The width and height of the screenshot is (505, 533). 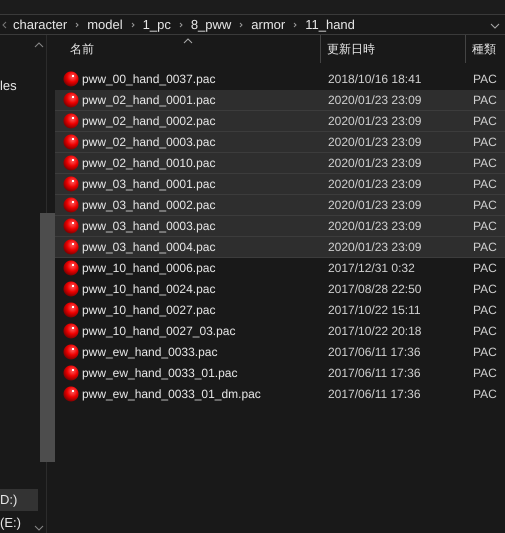 What do you see at coordinates (280, 289) in the screenshot?
I see `file-row: pww_10_hand_0024.pac 2017/08/28 22:50 PAC` at bounding box center [280, 289].